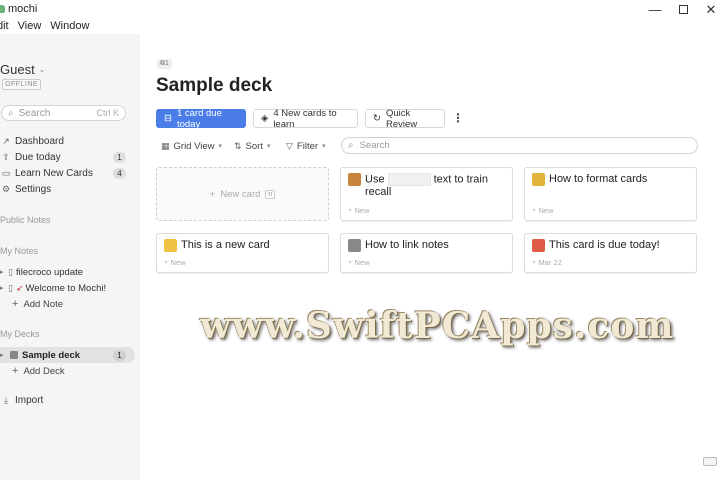 The height and width of the screenshot is (480, 720). Describe the element at coordinates (547, 262) in the screenshot. I see `card-meta: ▪ Mar 22` at that location.